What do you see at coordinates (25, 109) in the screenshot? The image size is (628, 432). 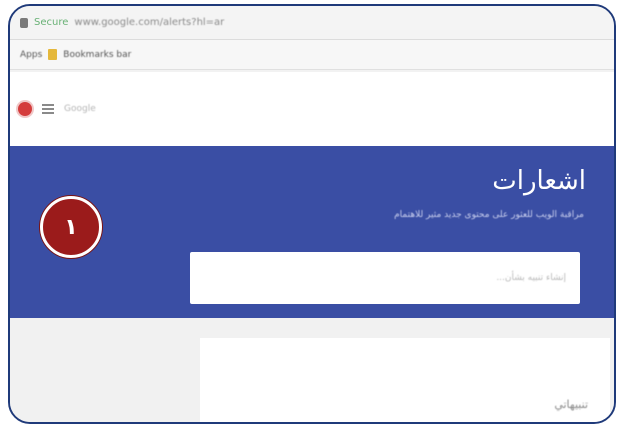 I see `notification-icon` at bounding box center [25, 109].